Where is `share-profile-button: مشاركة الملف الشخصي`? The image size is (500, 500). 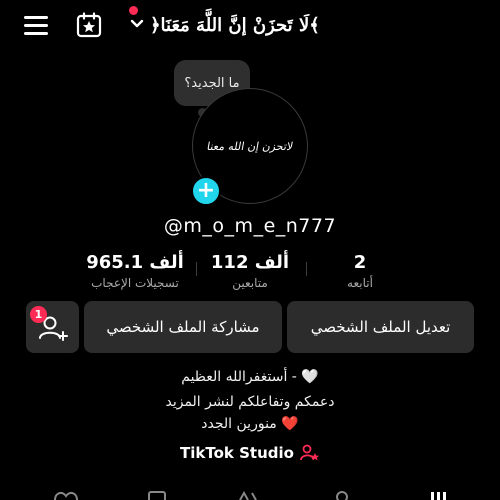 share-profile-button: مشاركة الملف الشخصي is located at coordinates (183, 327).